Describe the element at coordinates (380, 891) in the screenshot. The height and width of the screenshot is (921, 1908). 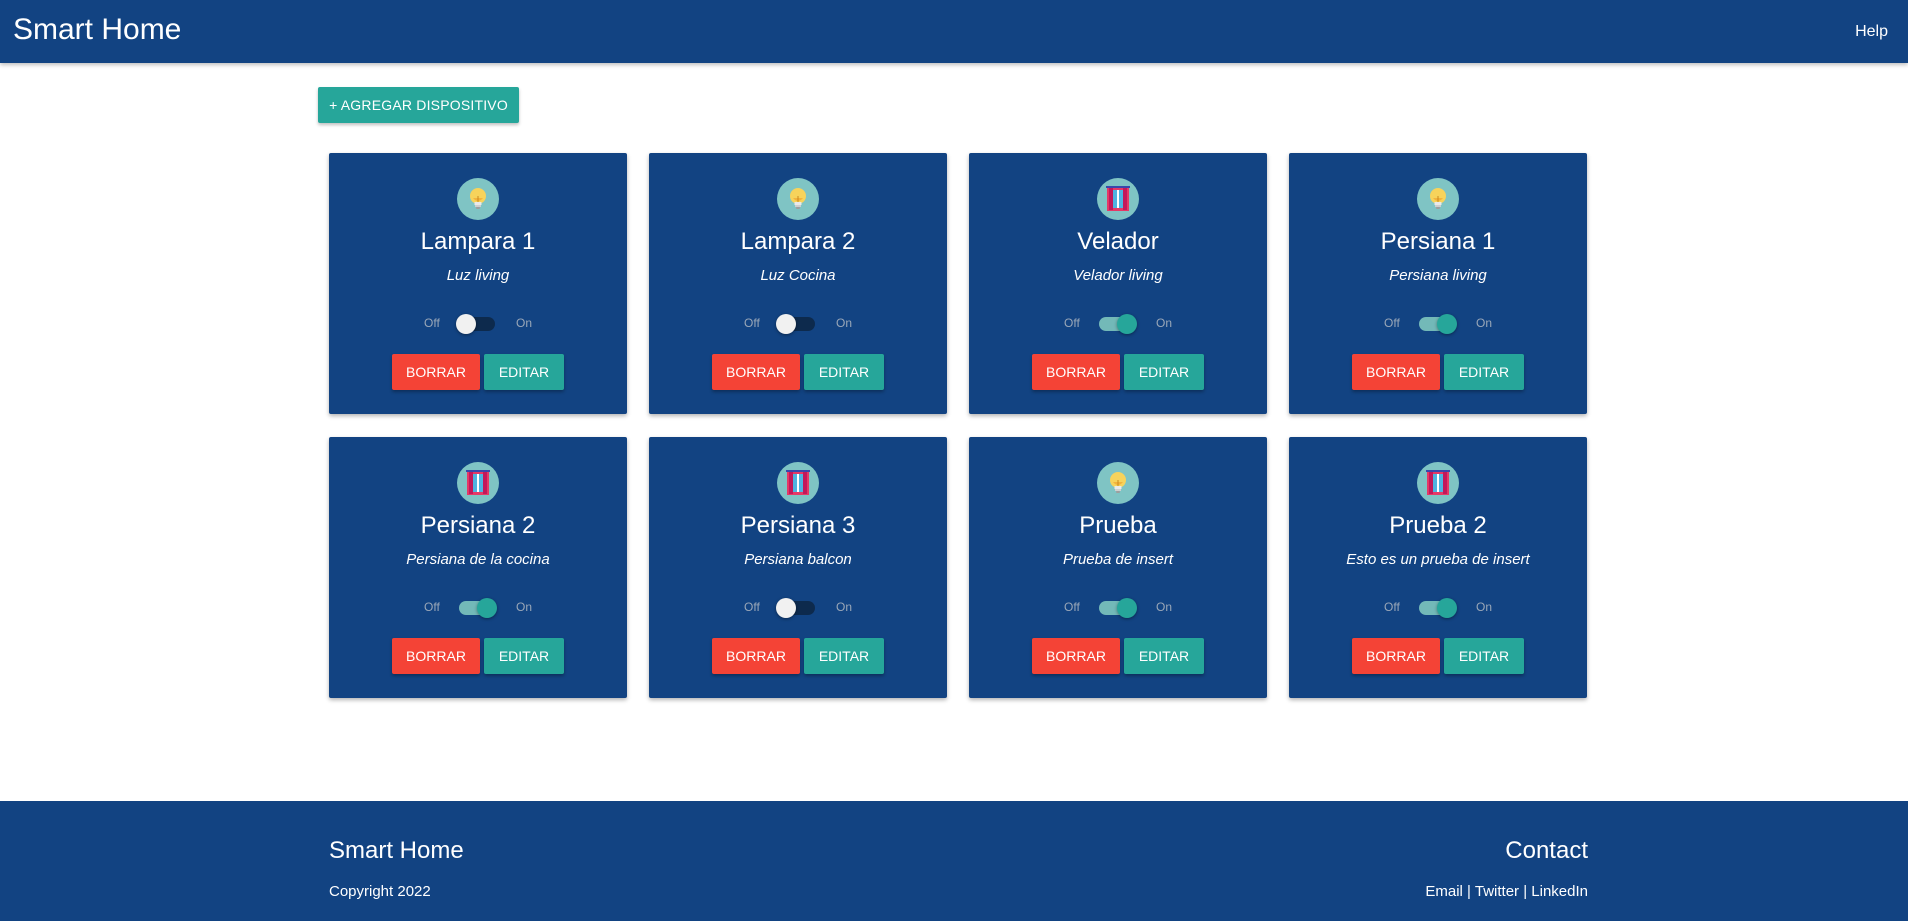
I see `footer-copyright: Copyright 2022` at that location.